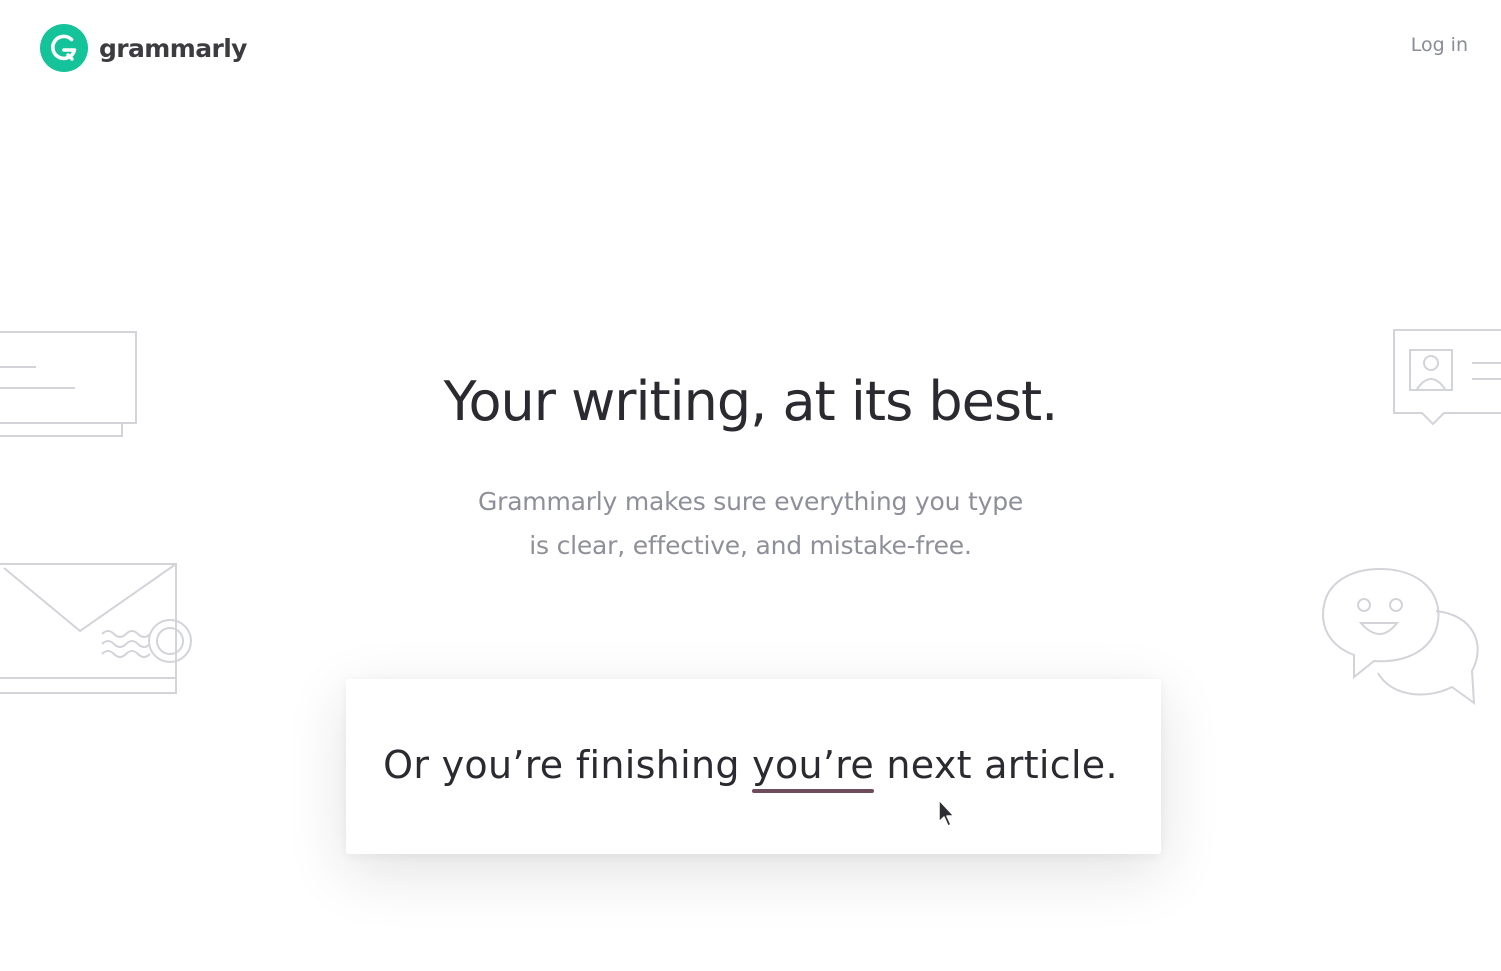  I want to click on demo-text-after: next article., so click(996, 765).